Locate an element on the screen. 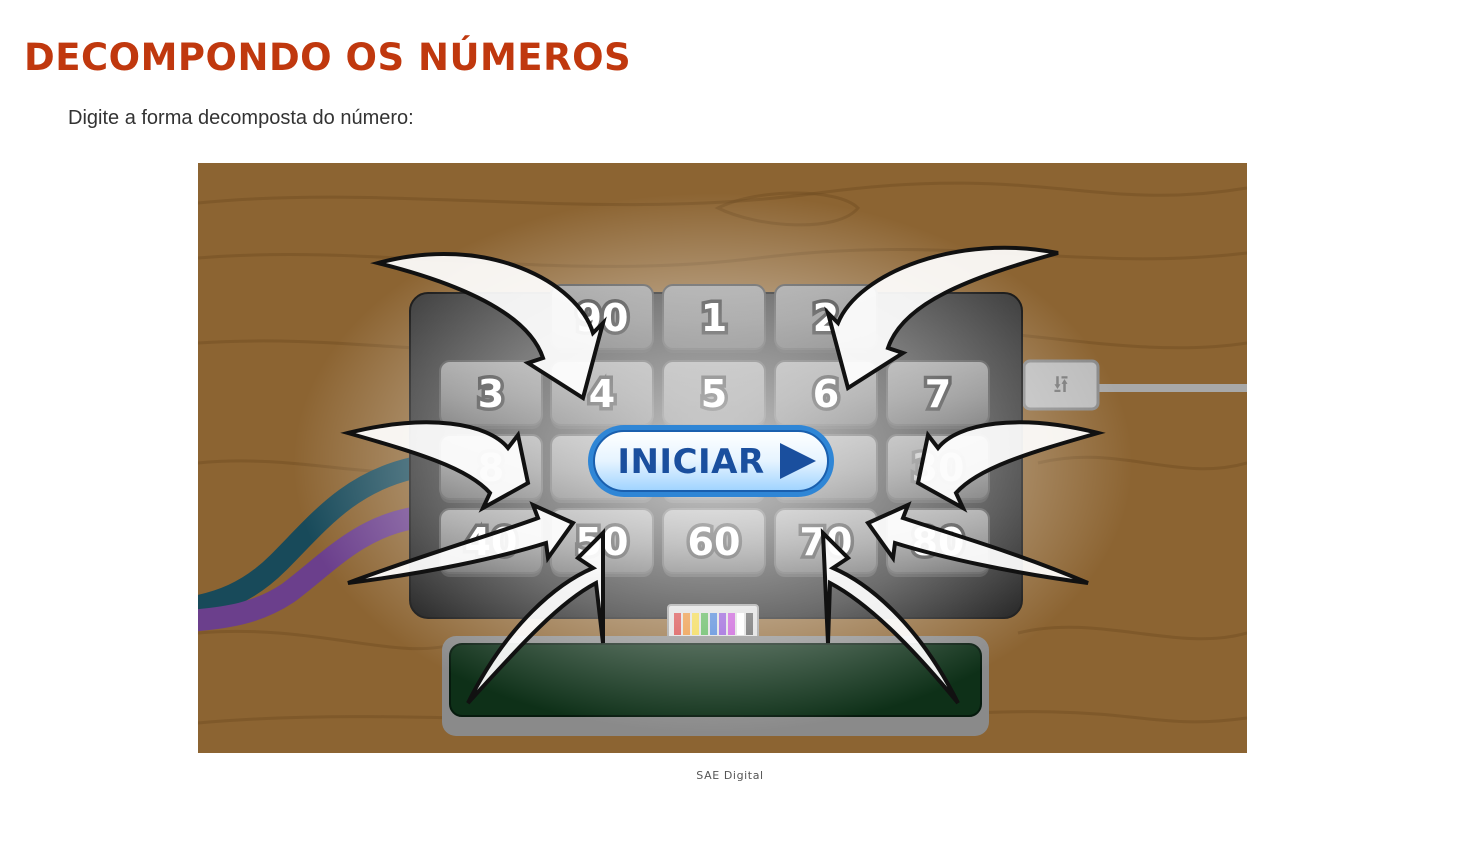 Image resolution: width=1460 pixels, height=850 pixels. start-button-label: INICIAR is located at coordinates (690, 462).